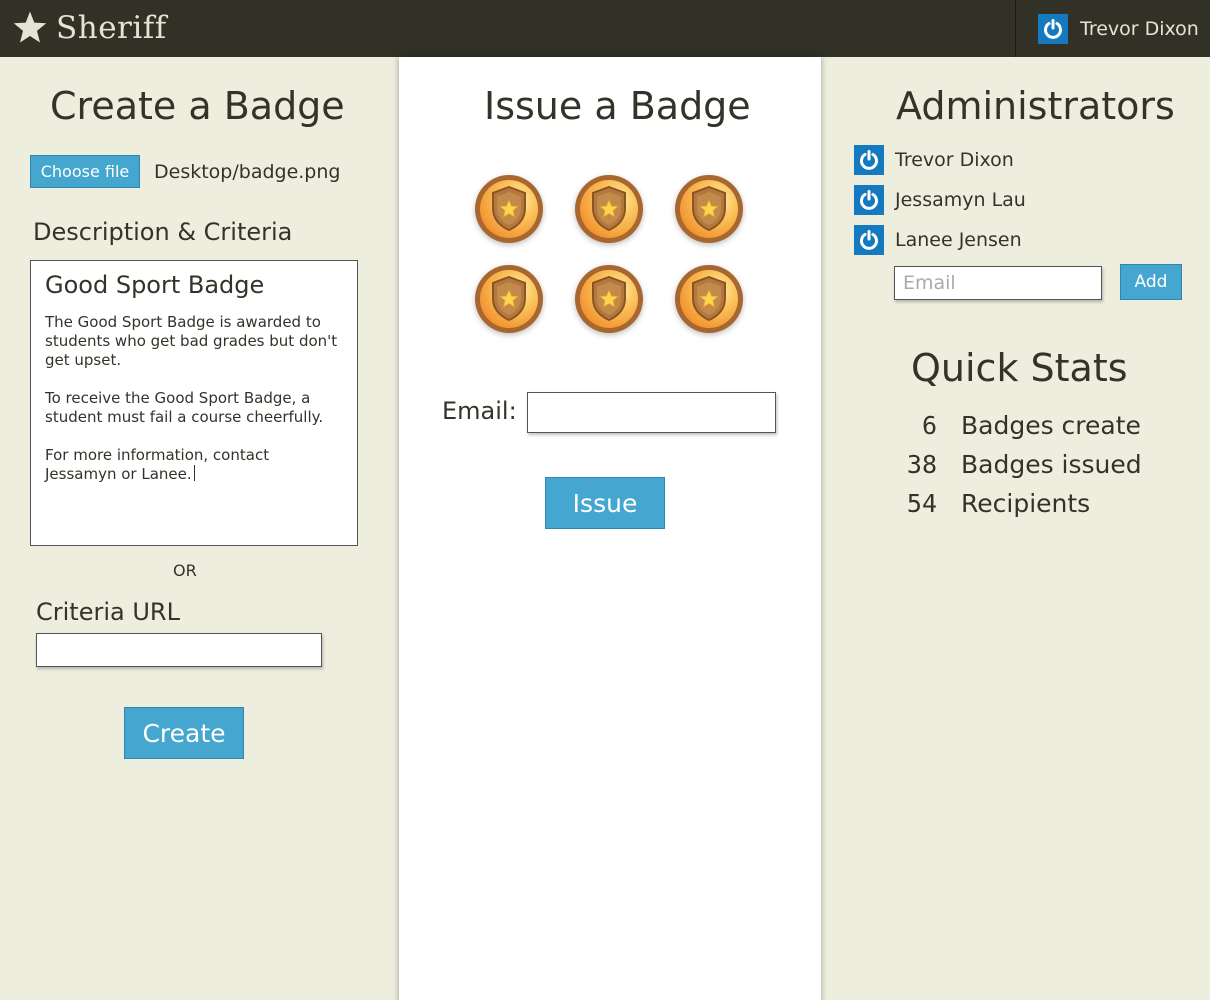  What do you see at coordinates (155, 285) in the screenshot?
I see `description-title: Good Sport Badge` at bounding box center [155, 285].